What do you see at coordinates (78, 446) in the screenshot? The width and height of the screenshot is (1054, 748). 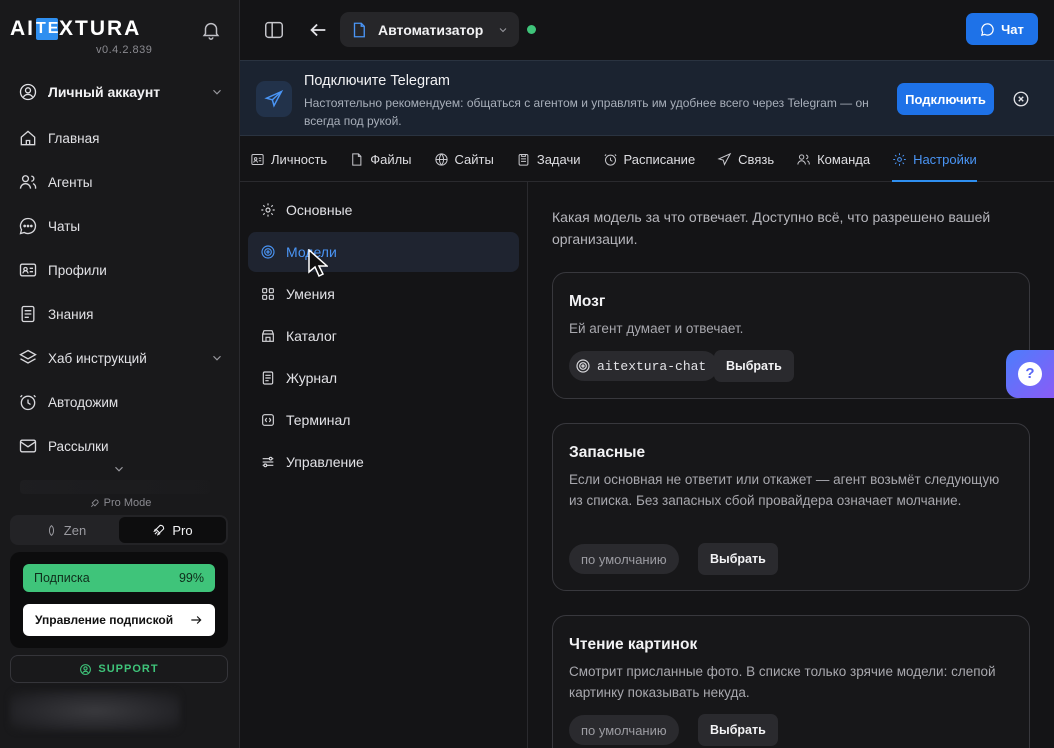 I see `sidebar-item-label: Рассылки` at bounding box center [78, 446].